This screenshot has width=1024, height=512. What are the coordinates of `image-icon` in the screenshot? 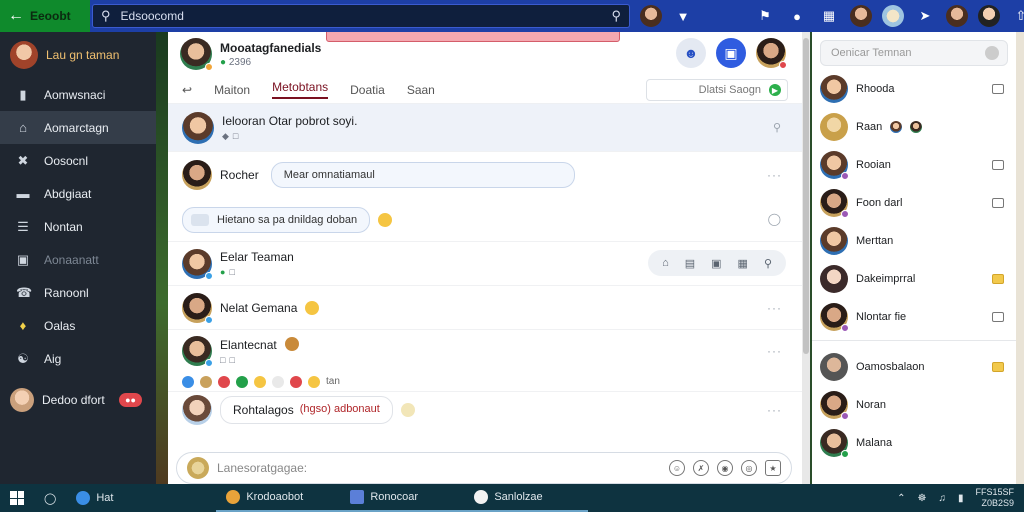 It's located at (998, 165).